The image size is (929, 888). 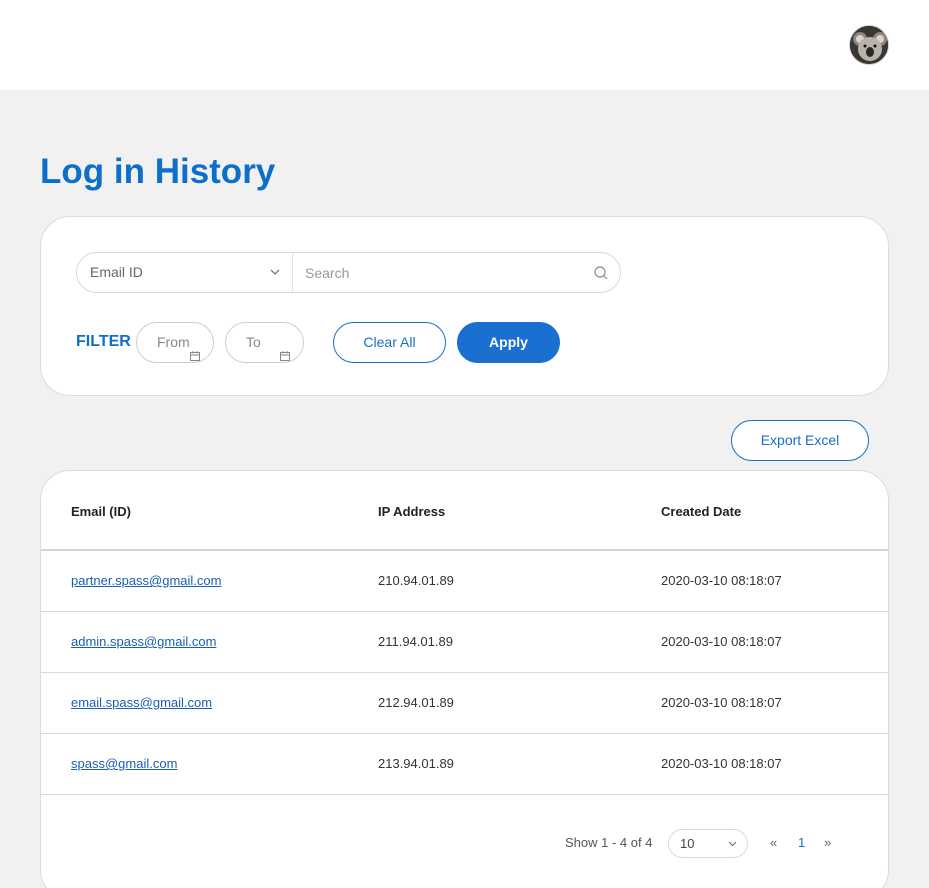 I want to click on page-size-select: 10, so click(x=708, y=843).